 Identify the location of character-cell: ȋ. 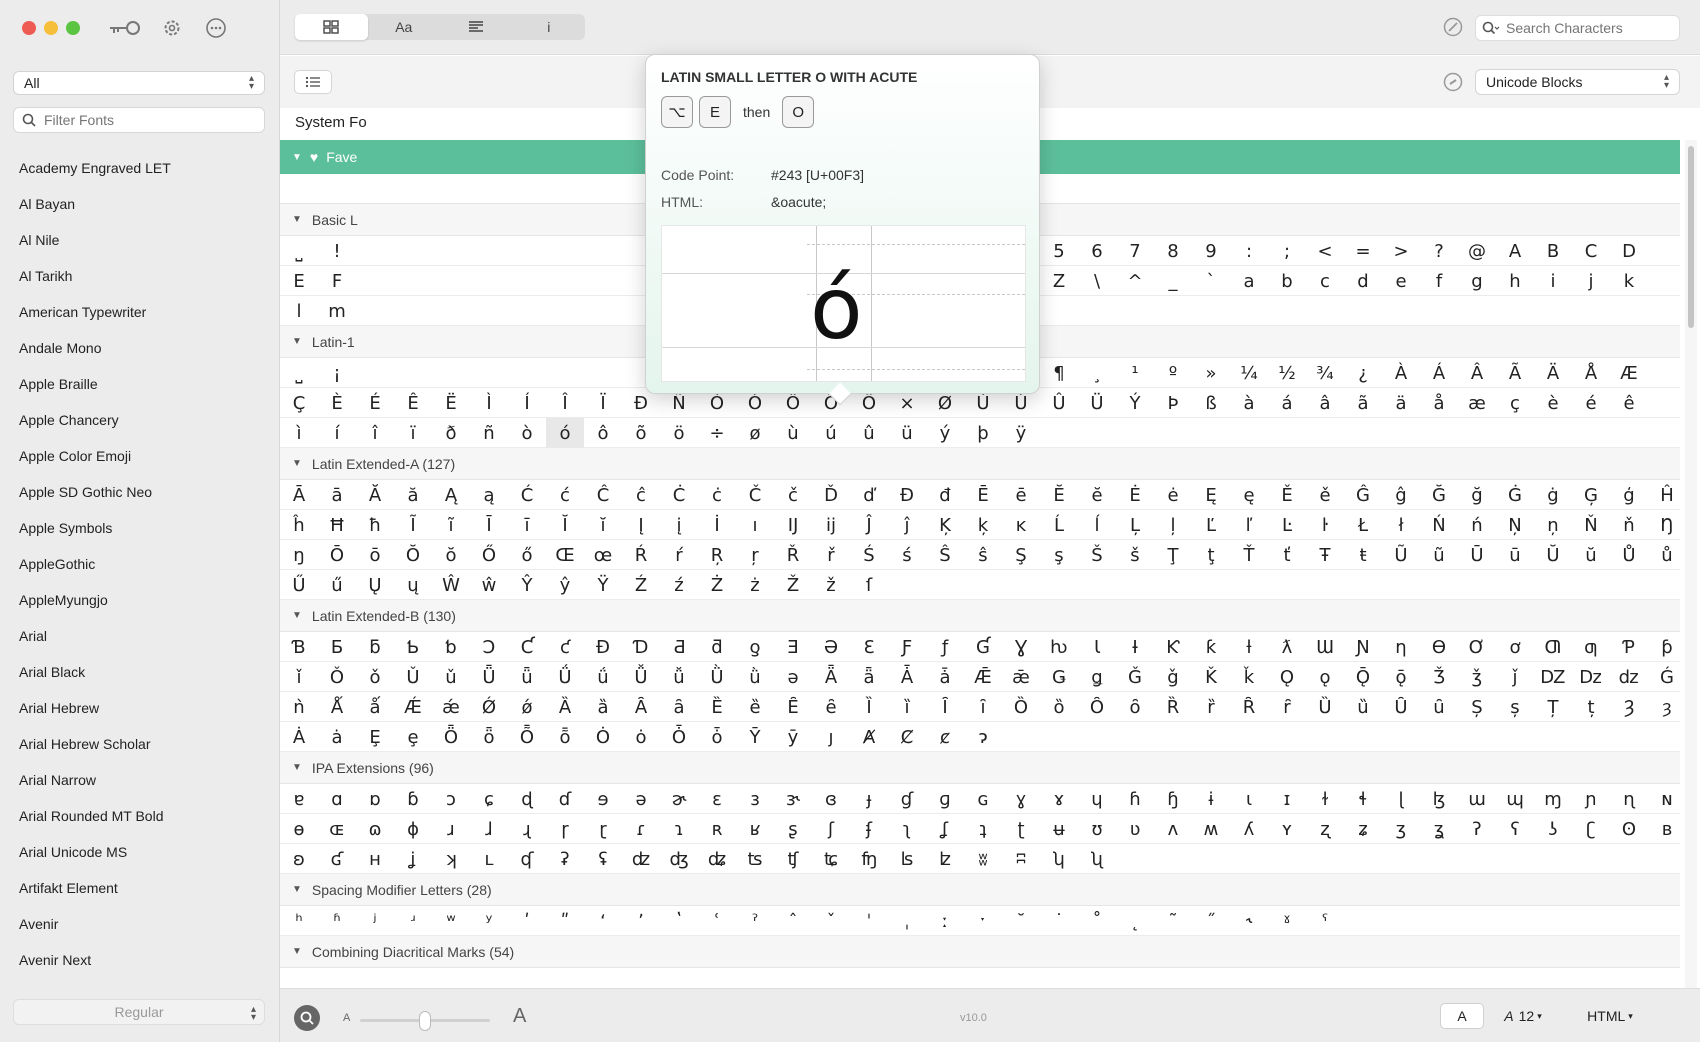
(983, 707).